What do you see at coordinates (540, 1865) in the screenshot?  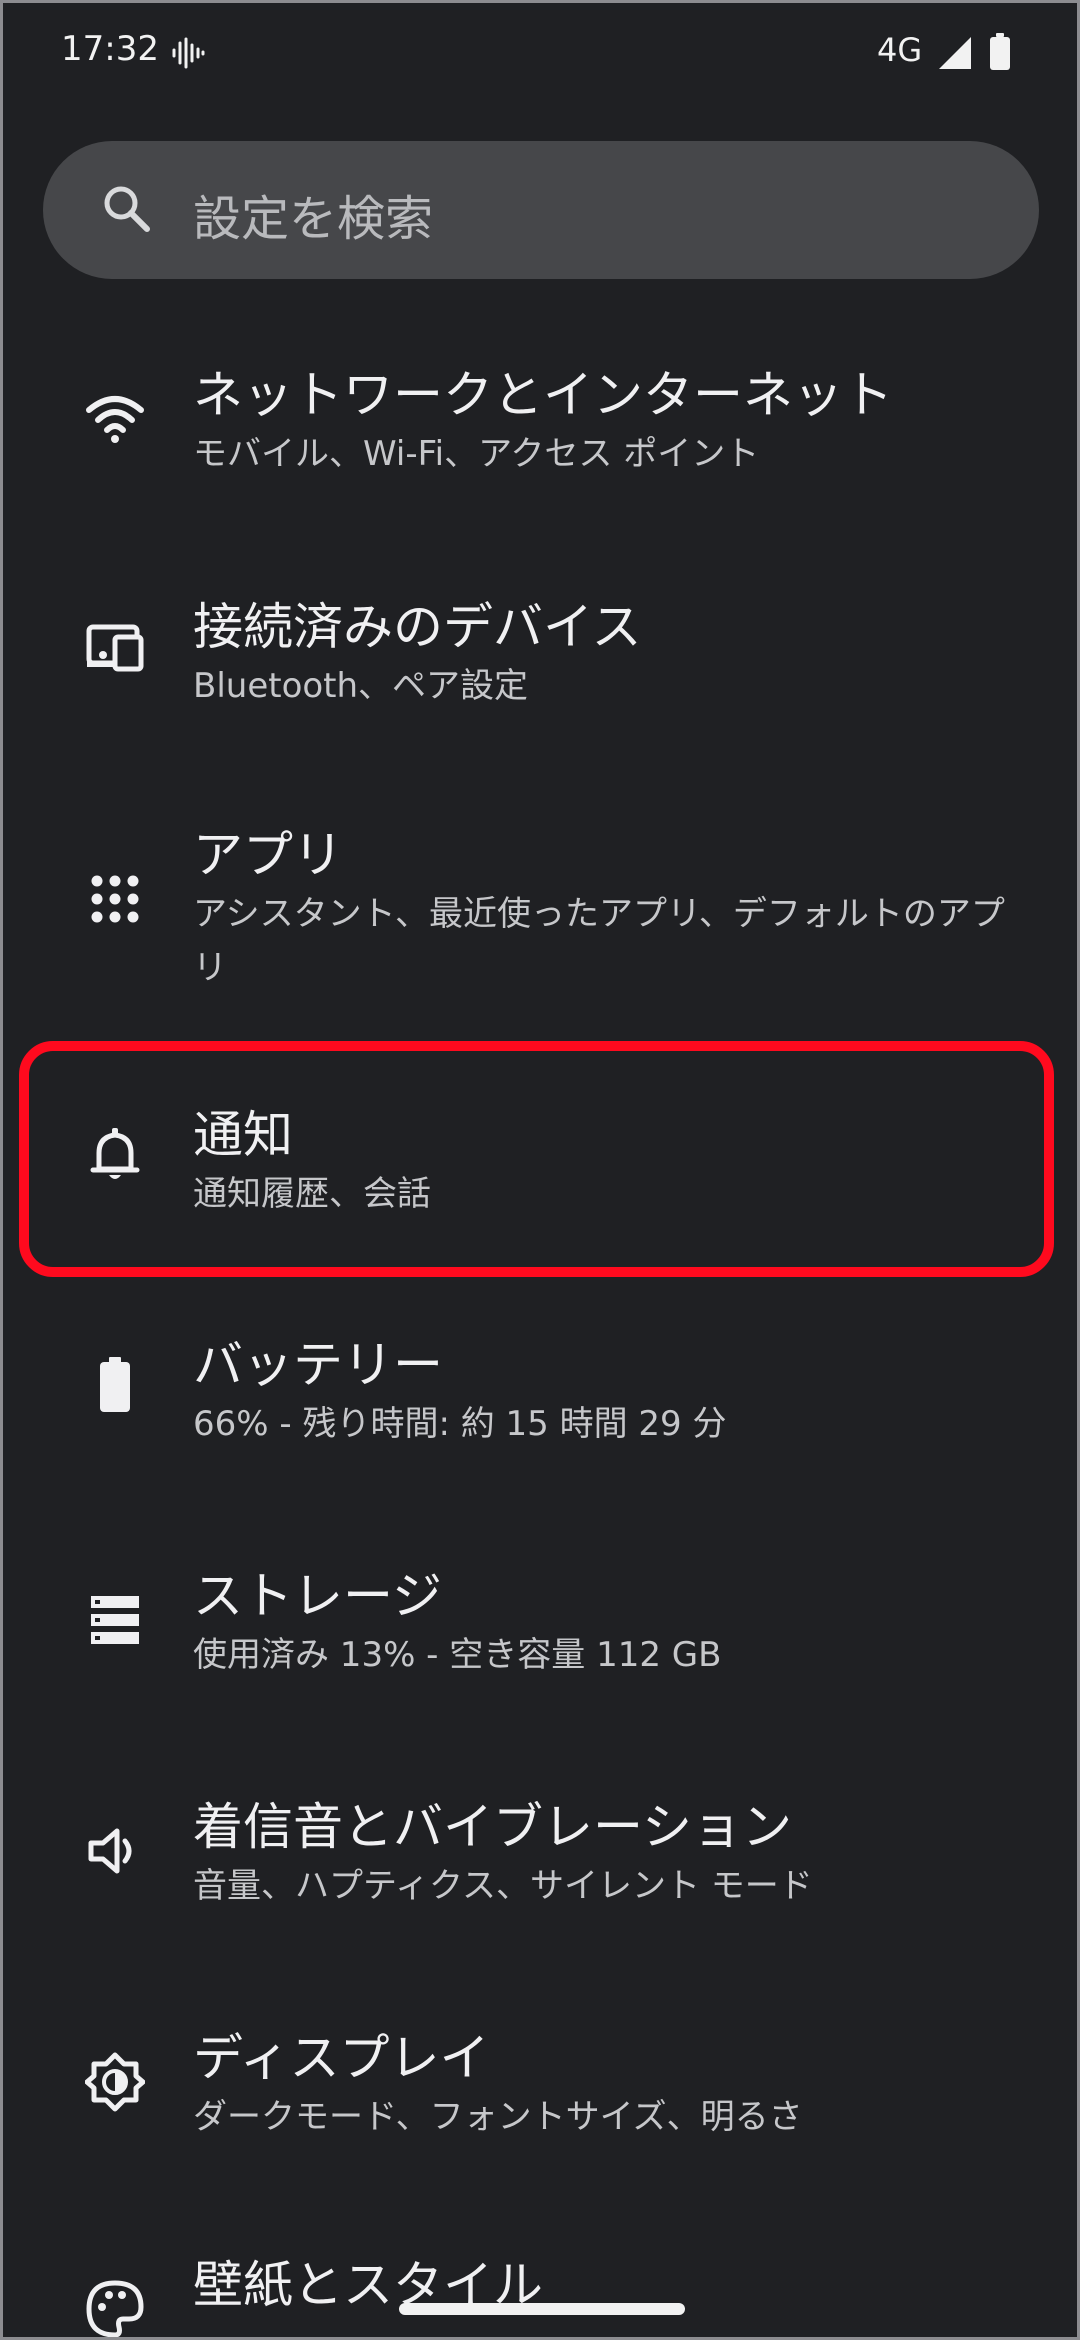 I see `settings-item-sound: 着信音とバイブレーション 音量、ハプティクス、サイレント モード` at bounding box center [540, 1865].